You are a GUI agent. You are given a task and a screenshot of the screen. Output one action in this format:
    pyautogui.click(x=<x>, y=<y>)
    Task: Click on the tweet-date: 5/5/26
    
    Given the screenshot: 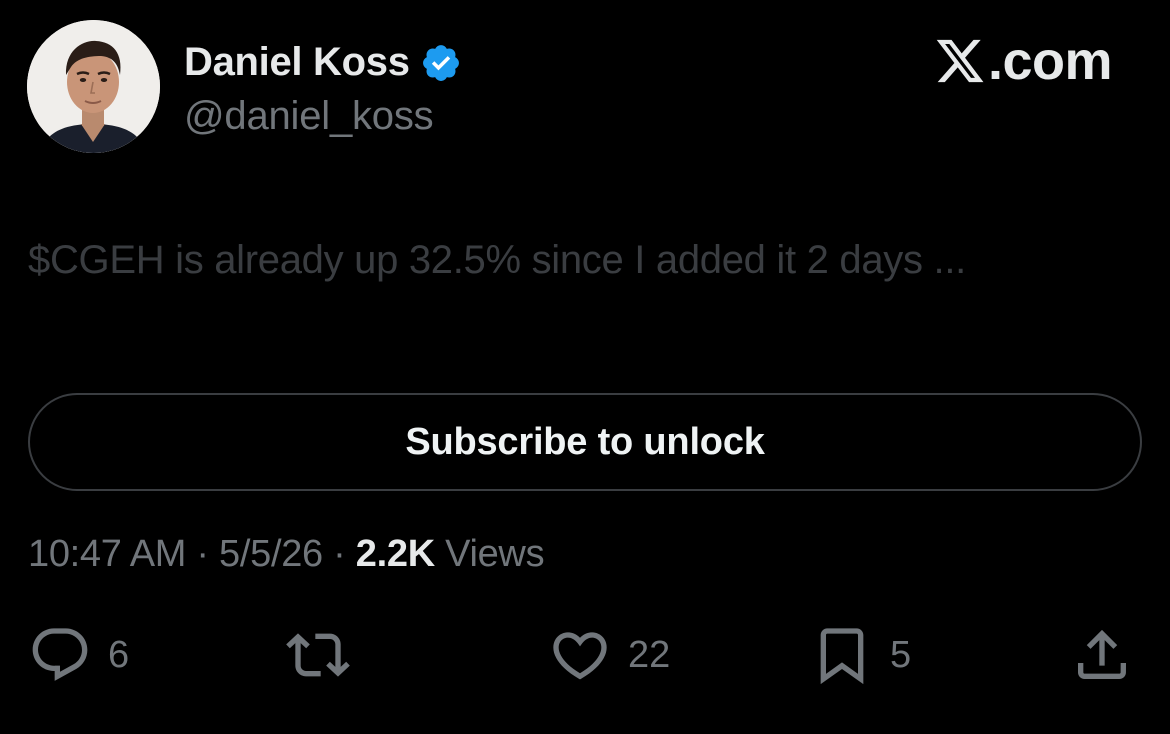 What is the action you would take?
    pyautogui.click(x=271, y=554)
    